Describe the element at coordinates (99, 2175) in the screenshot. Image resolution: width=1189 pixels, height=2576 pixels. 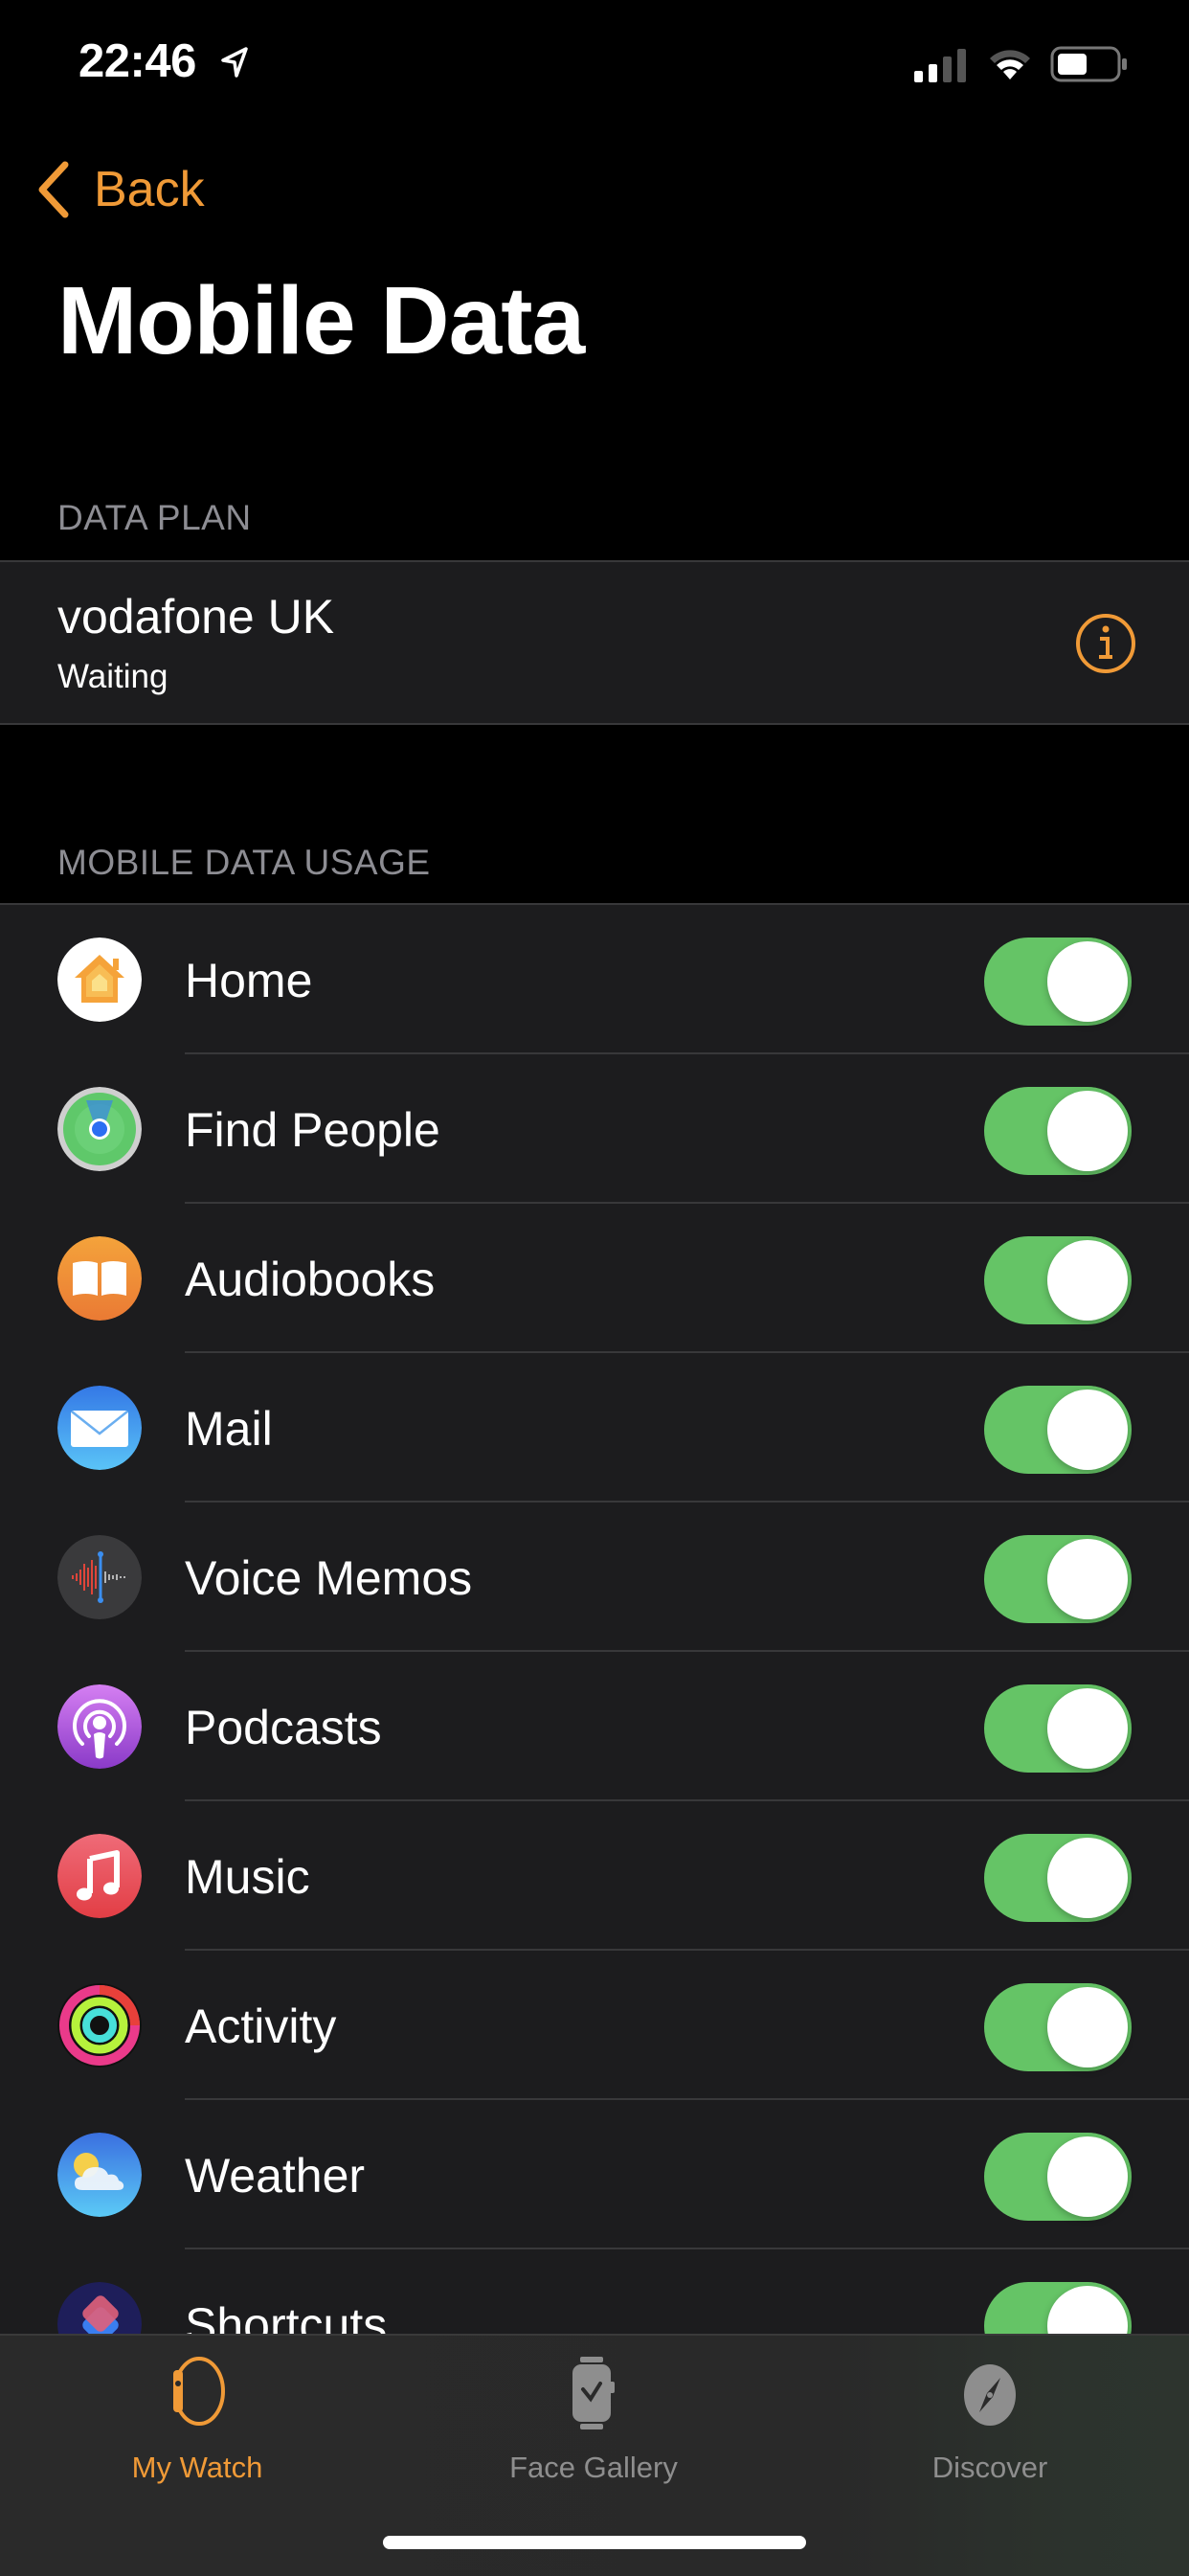
I see `weather-app-icon` at that location.